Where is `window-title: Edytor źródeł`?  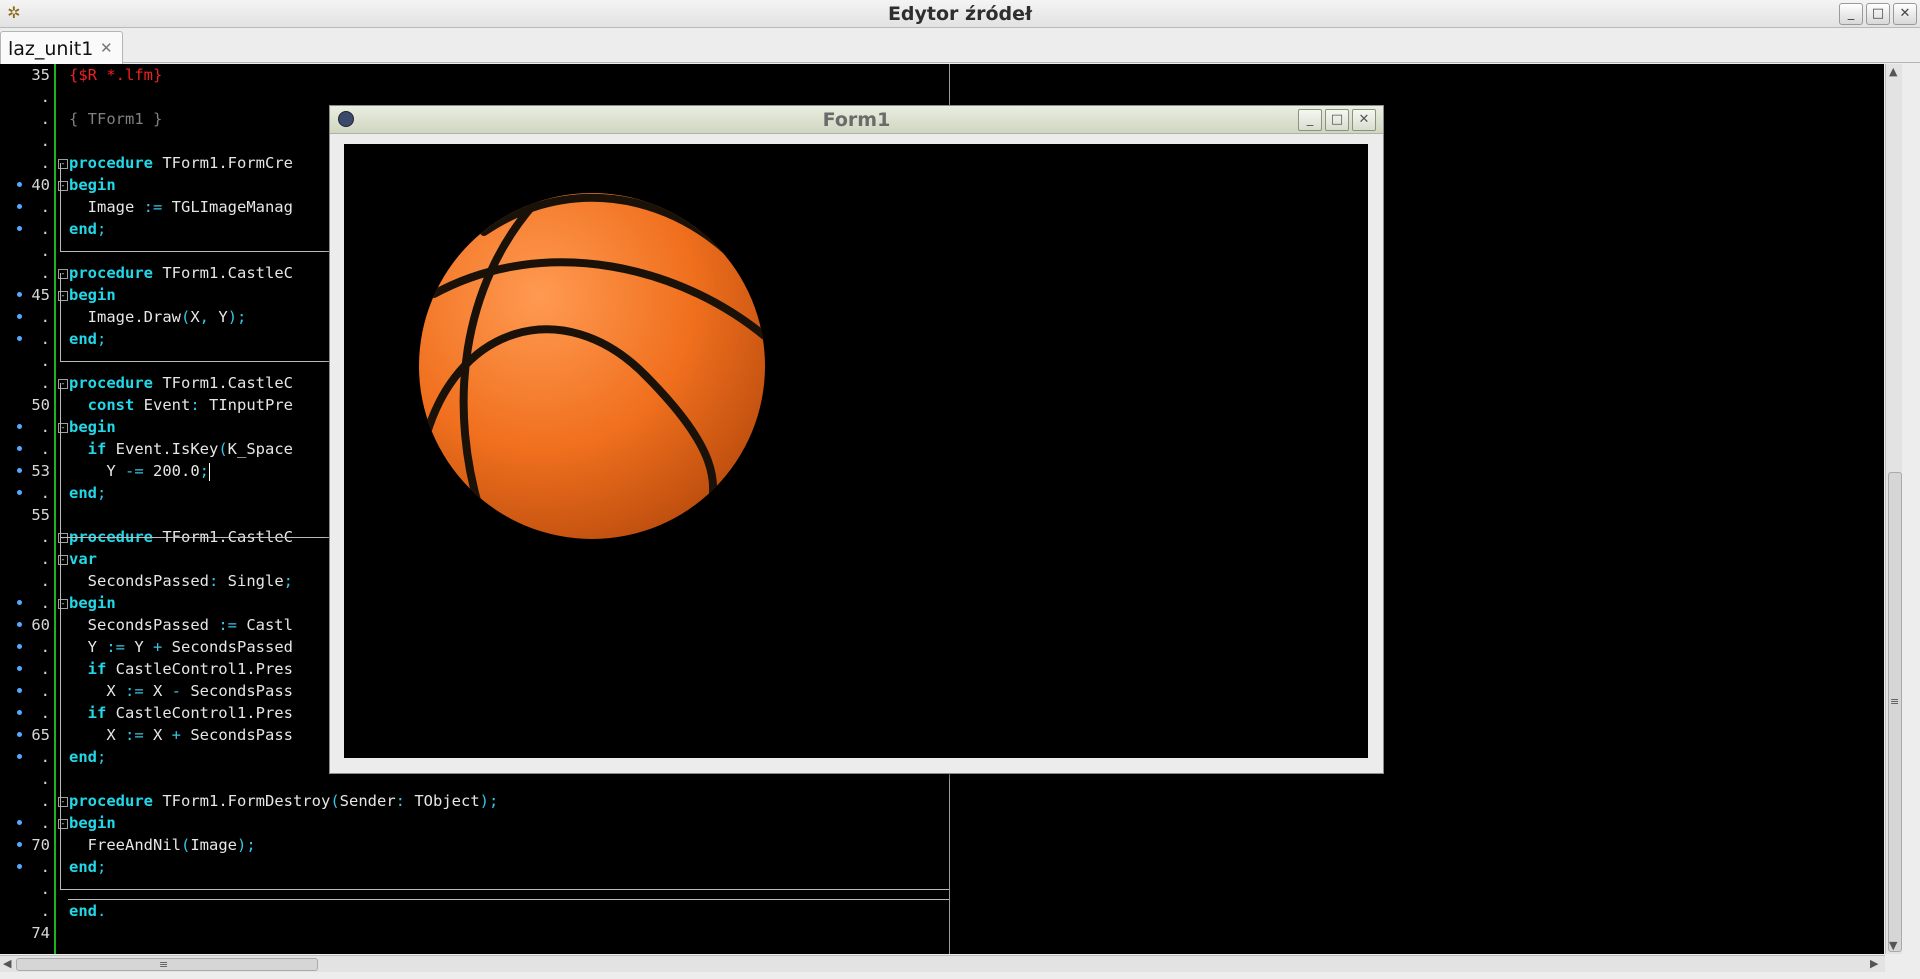 window-title: Edytor źródeł is located at coordinates (960, 14).